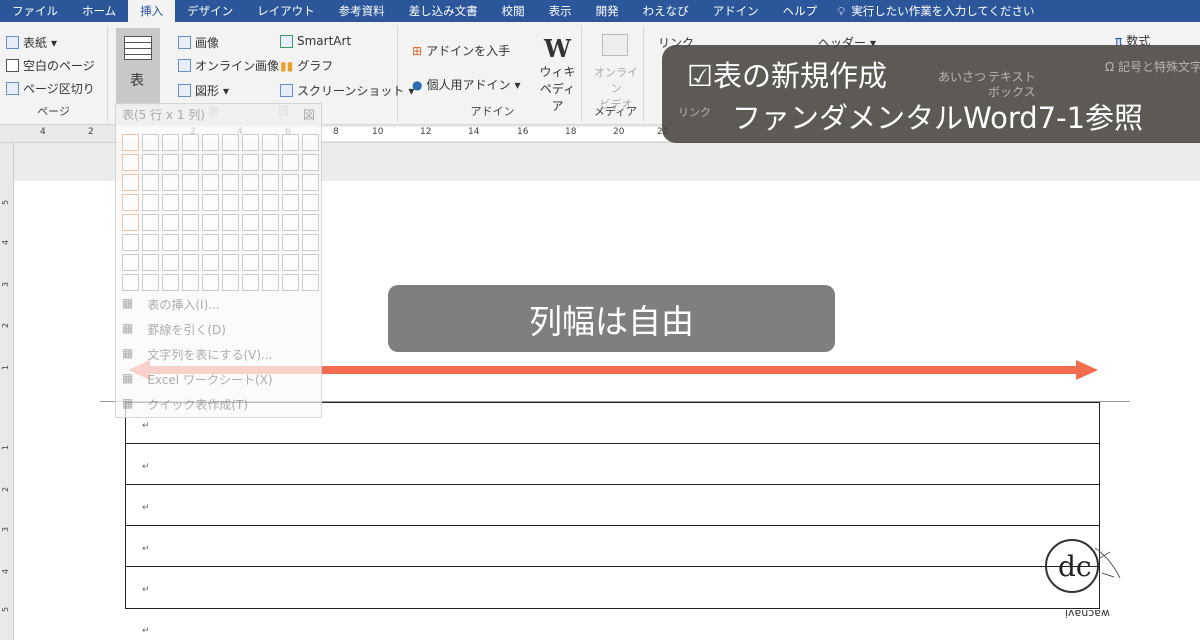 The image size is (1200, 640). I want to click on tab-4: レイアウト, so click(286, 11).